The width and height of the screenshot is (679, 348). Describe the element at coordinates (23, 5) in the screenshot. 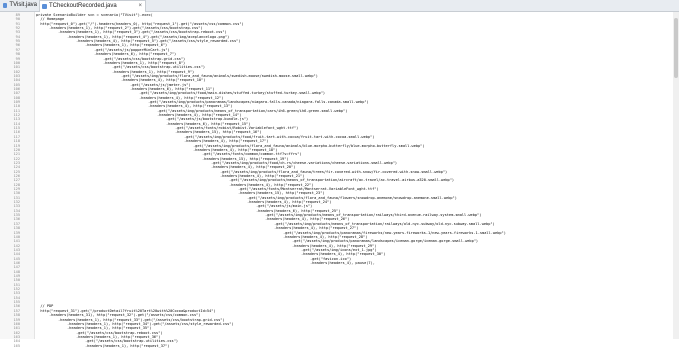

I see `tab-label: TVisit.java` at that location.